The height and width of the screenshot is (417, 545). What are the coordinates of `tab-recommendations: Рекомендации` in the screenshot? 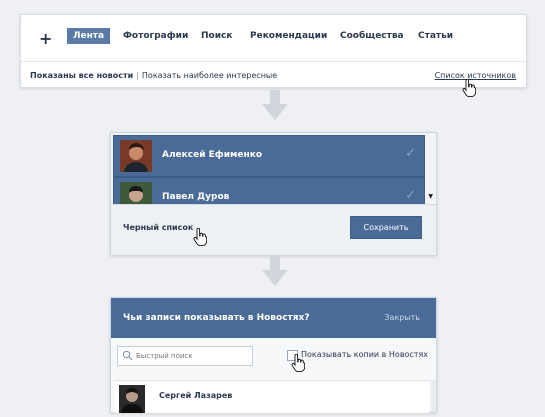 It's located at (288, 36).